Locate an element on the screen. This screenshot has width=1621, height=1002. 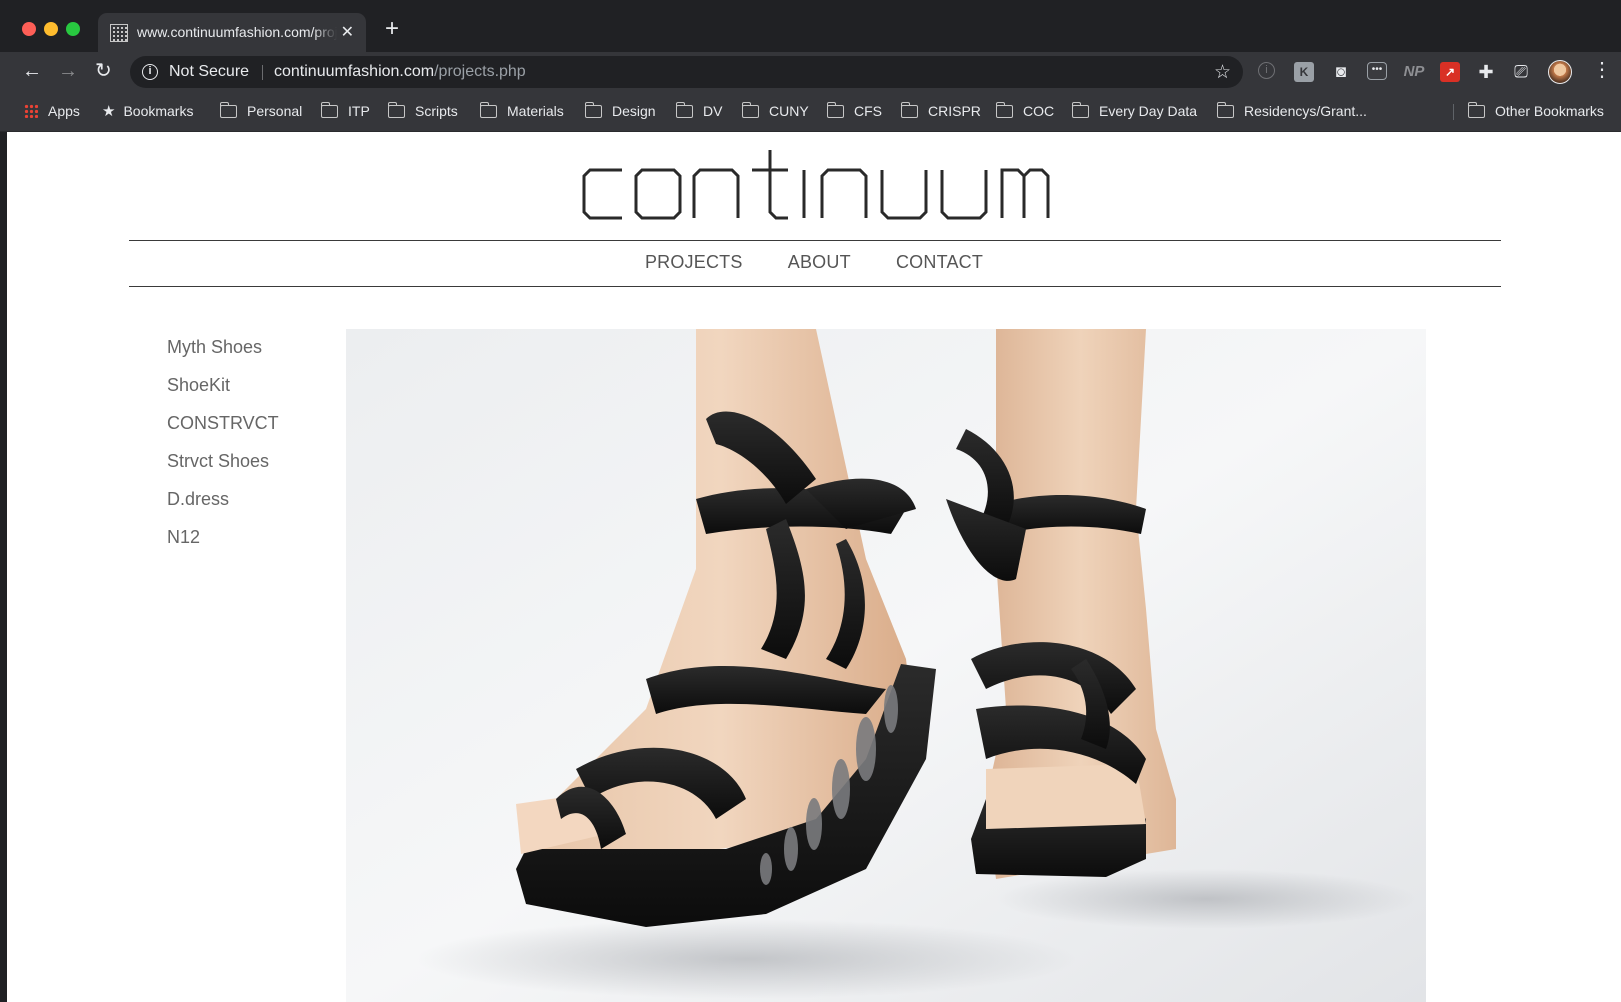
bookmark-folder-itp: ITP is located at coordinates (345, 112).